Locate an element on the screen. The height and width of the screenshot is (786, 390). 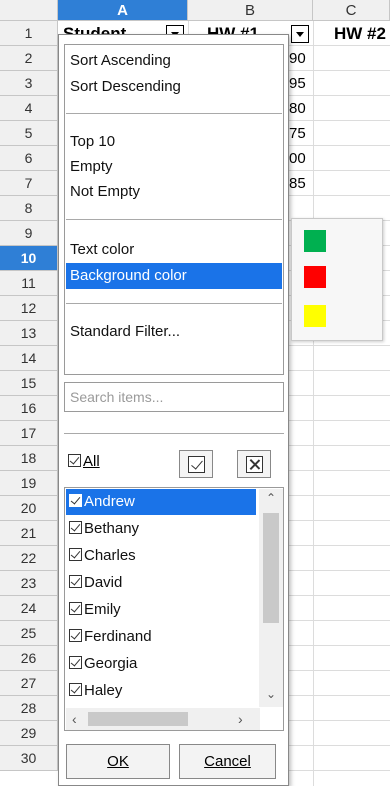
row-header-16: 16 is located at coordinates (29, 408).